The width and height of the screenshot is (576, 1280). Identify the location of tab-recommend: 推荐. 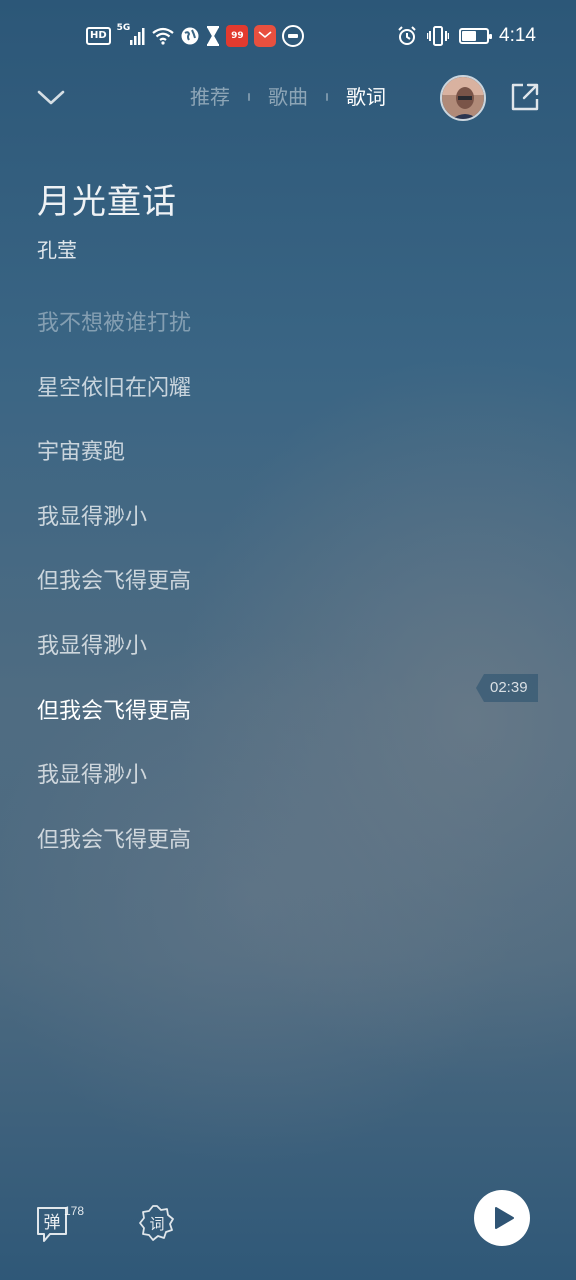
(210, 97).